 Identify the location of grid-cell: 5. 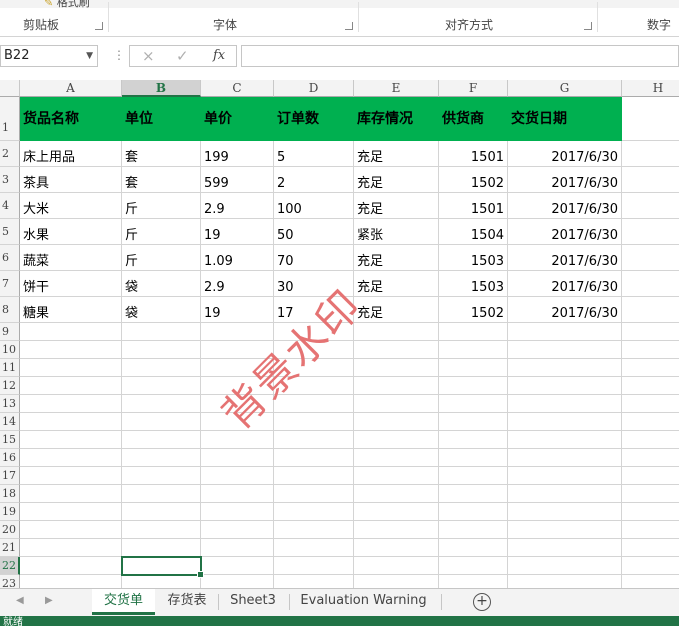
(314, 154).